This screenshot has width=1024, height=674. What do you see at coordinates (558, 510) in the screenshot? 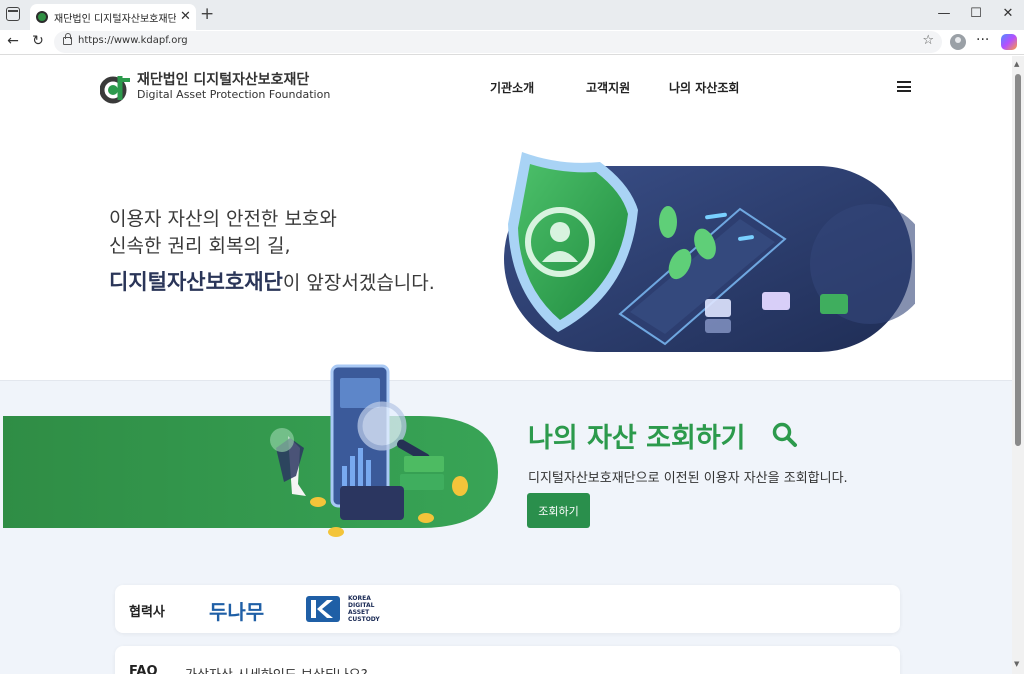
I see `asset-lookup-button: 조회하기` at bounding box center [558, 510].